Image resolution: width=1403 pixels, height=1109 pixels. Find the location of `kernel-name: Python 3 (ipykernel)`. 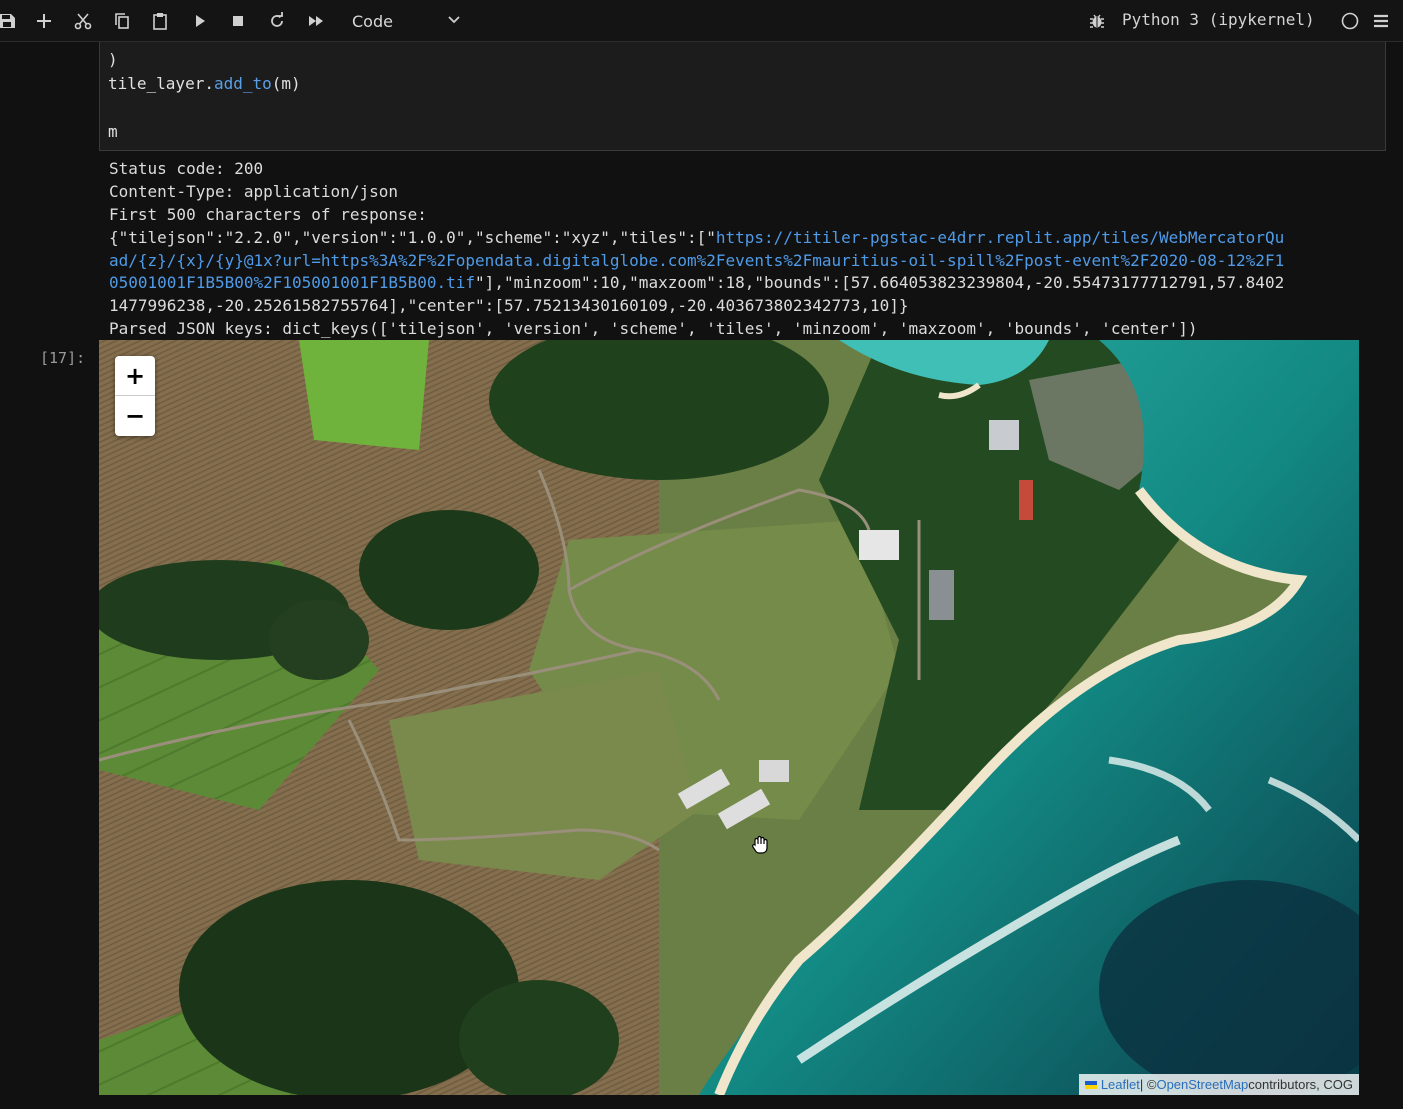

kernel-name: Python 3 (ipykernel) is located at coordinates (1218, 19).